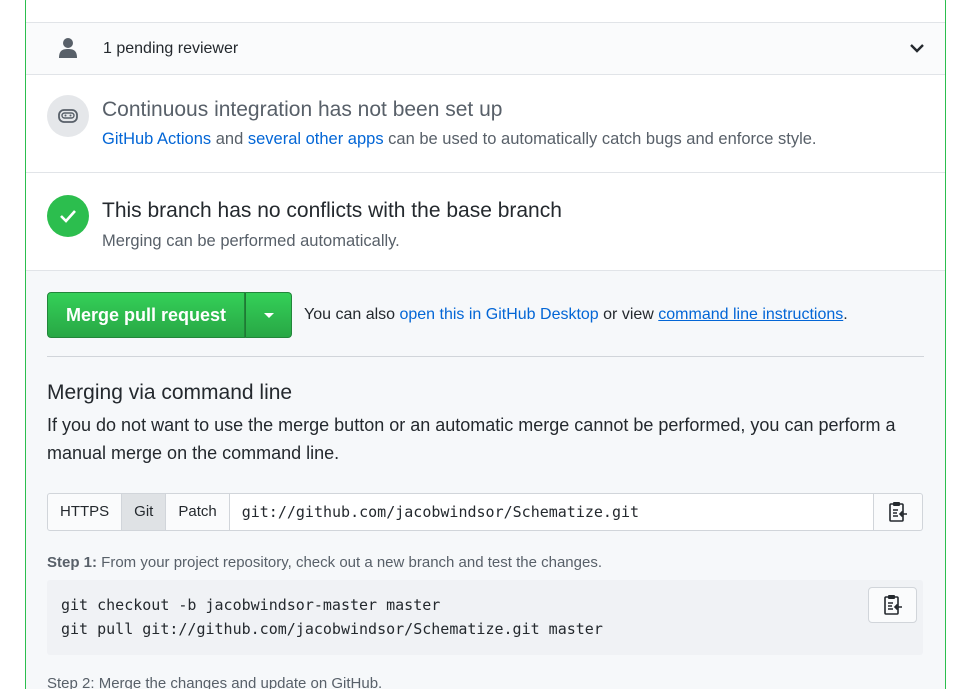 This screenshot has width=956, height=689. What do you see at coordinates (485, 49) in the screenshot?
I see `reviewers-row: 1 pending reviewer` at bounding box center [485, 49].